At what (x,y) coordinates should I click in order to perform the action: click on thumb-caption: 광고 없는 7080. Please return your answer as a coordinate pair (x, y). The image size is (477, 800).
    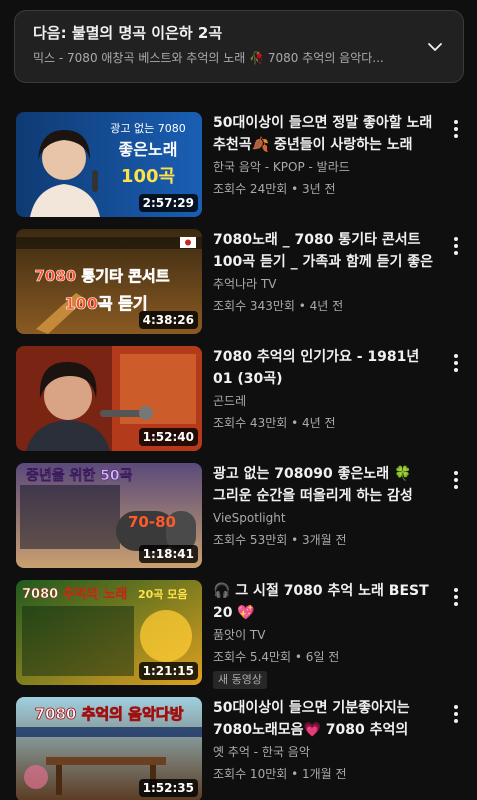
    Looking at the image, I should click on (147, 128).